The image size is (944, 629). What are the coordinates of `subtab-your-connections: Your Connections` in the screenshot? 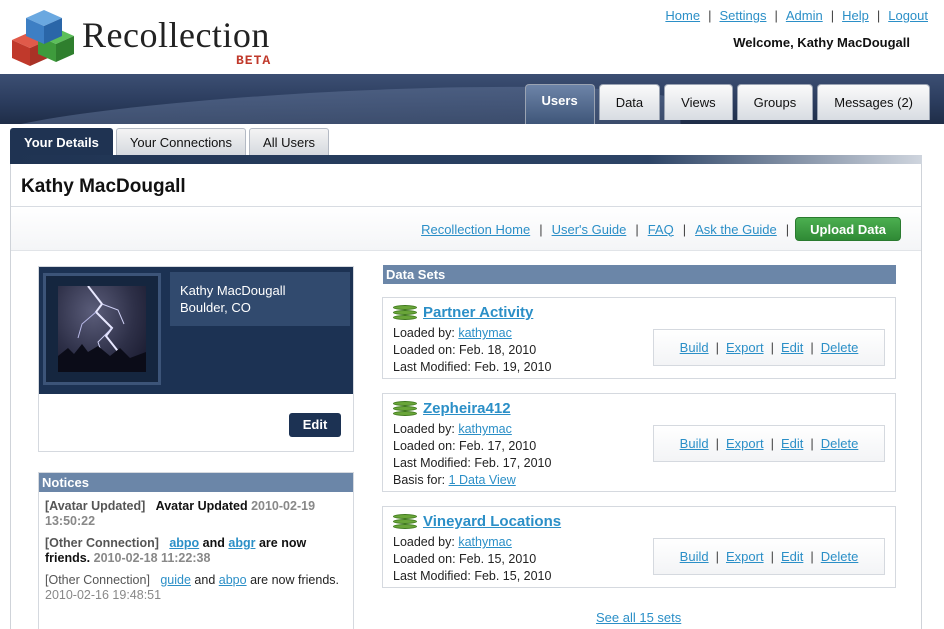 It's located at (181, 142).